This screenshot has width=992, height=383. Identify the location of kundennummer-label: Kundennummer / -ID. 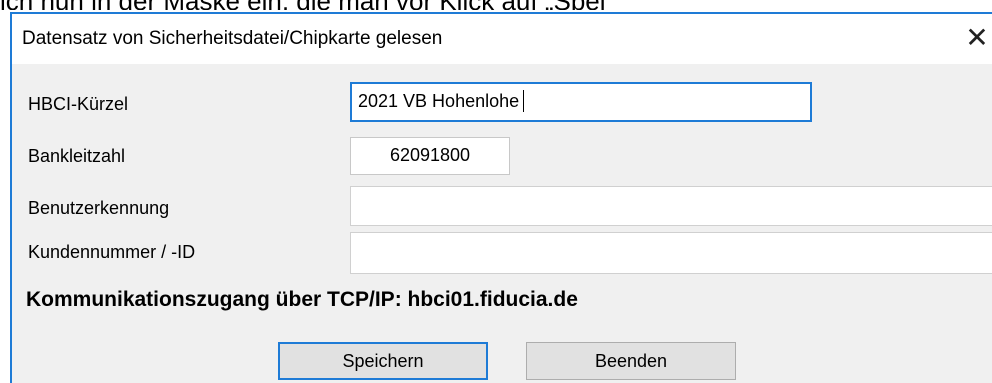
(112, 252).